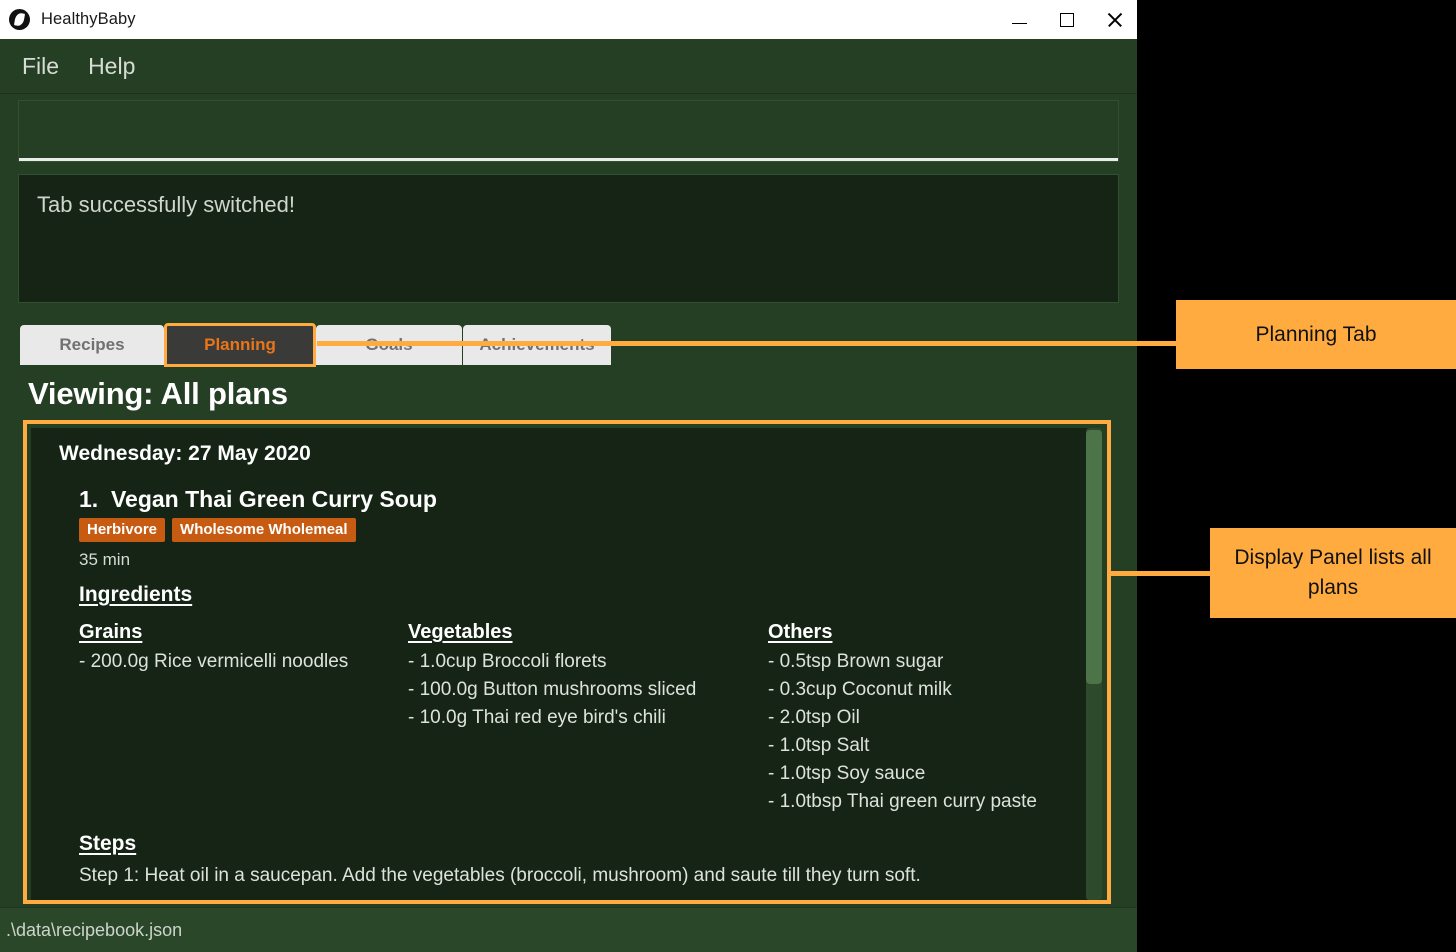  I want to click on close-icon, so click(1114, 20).